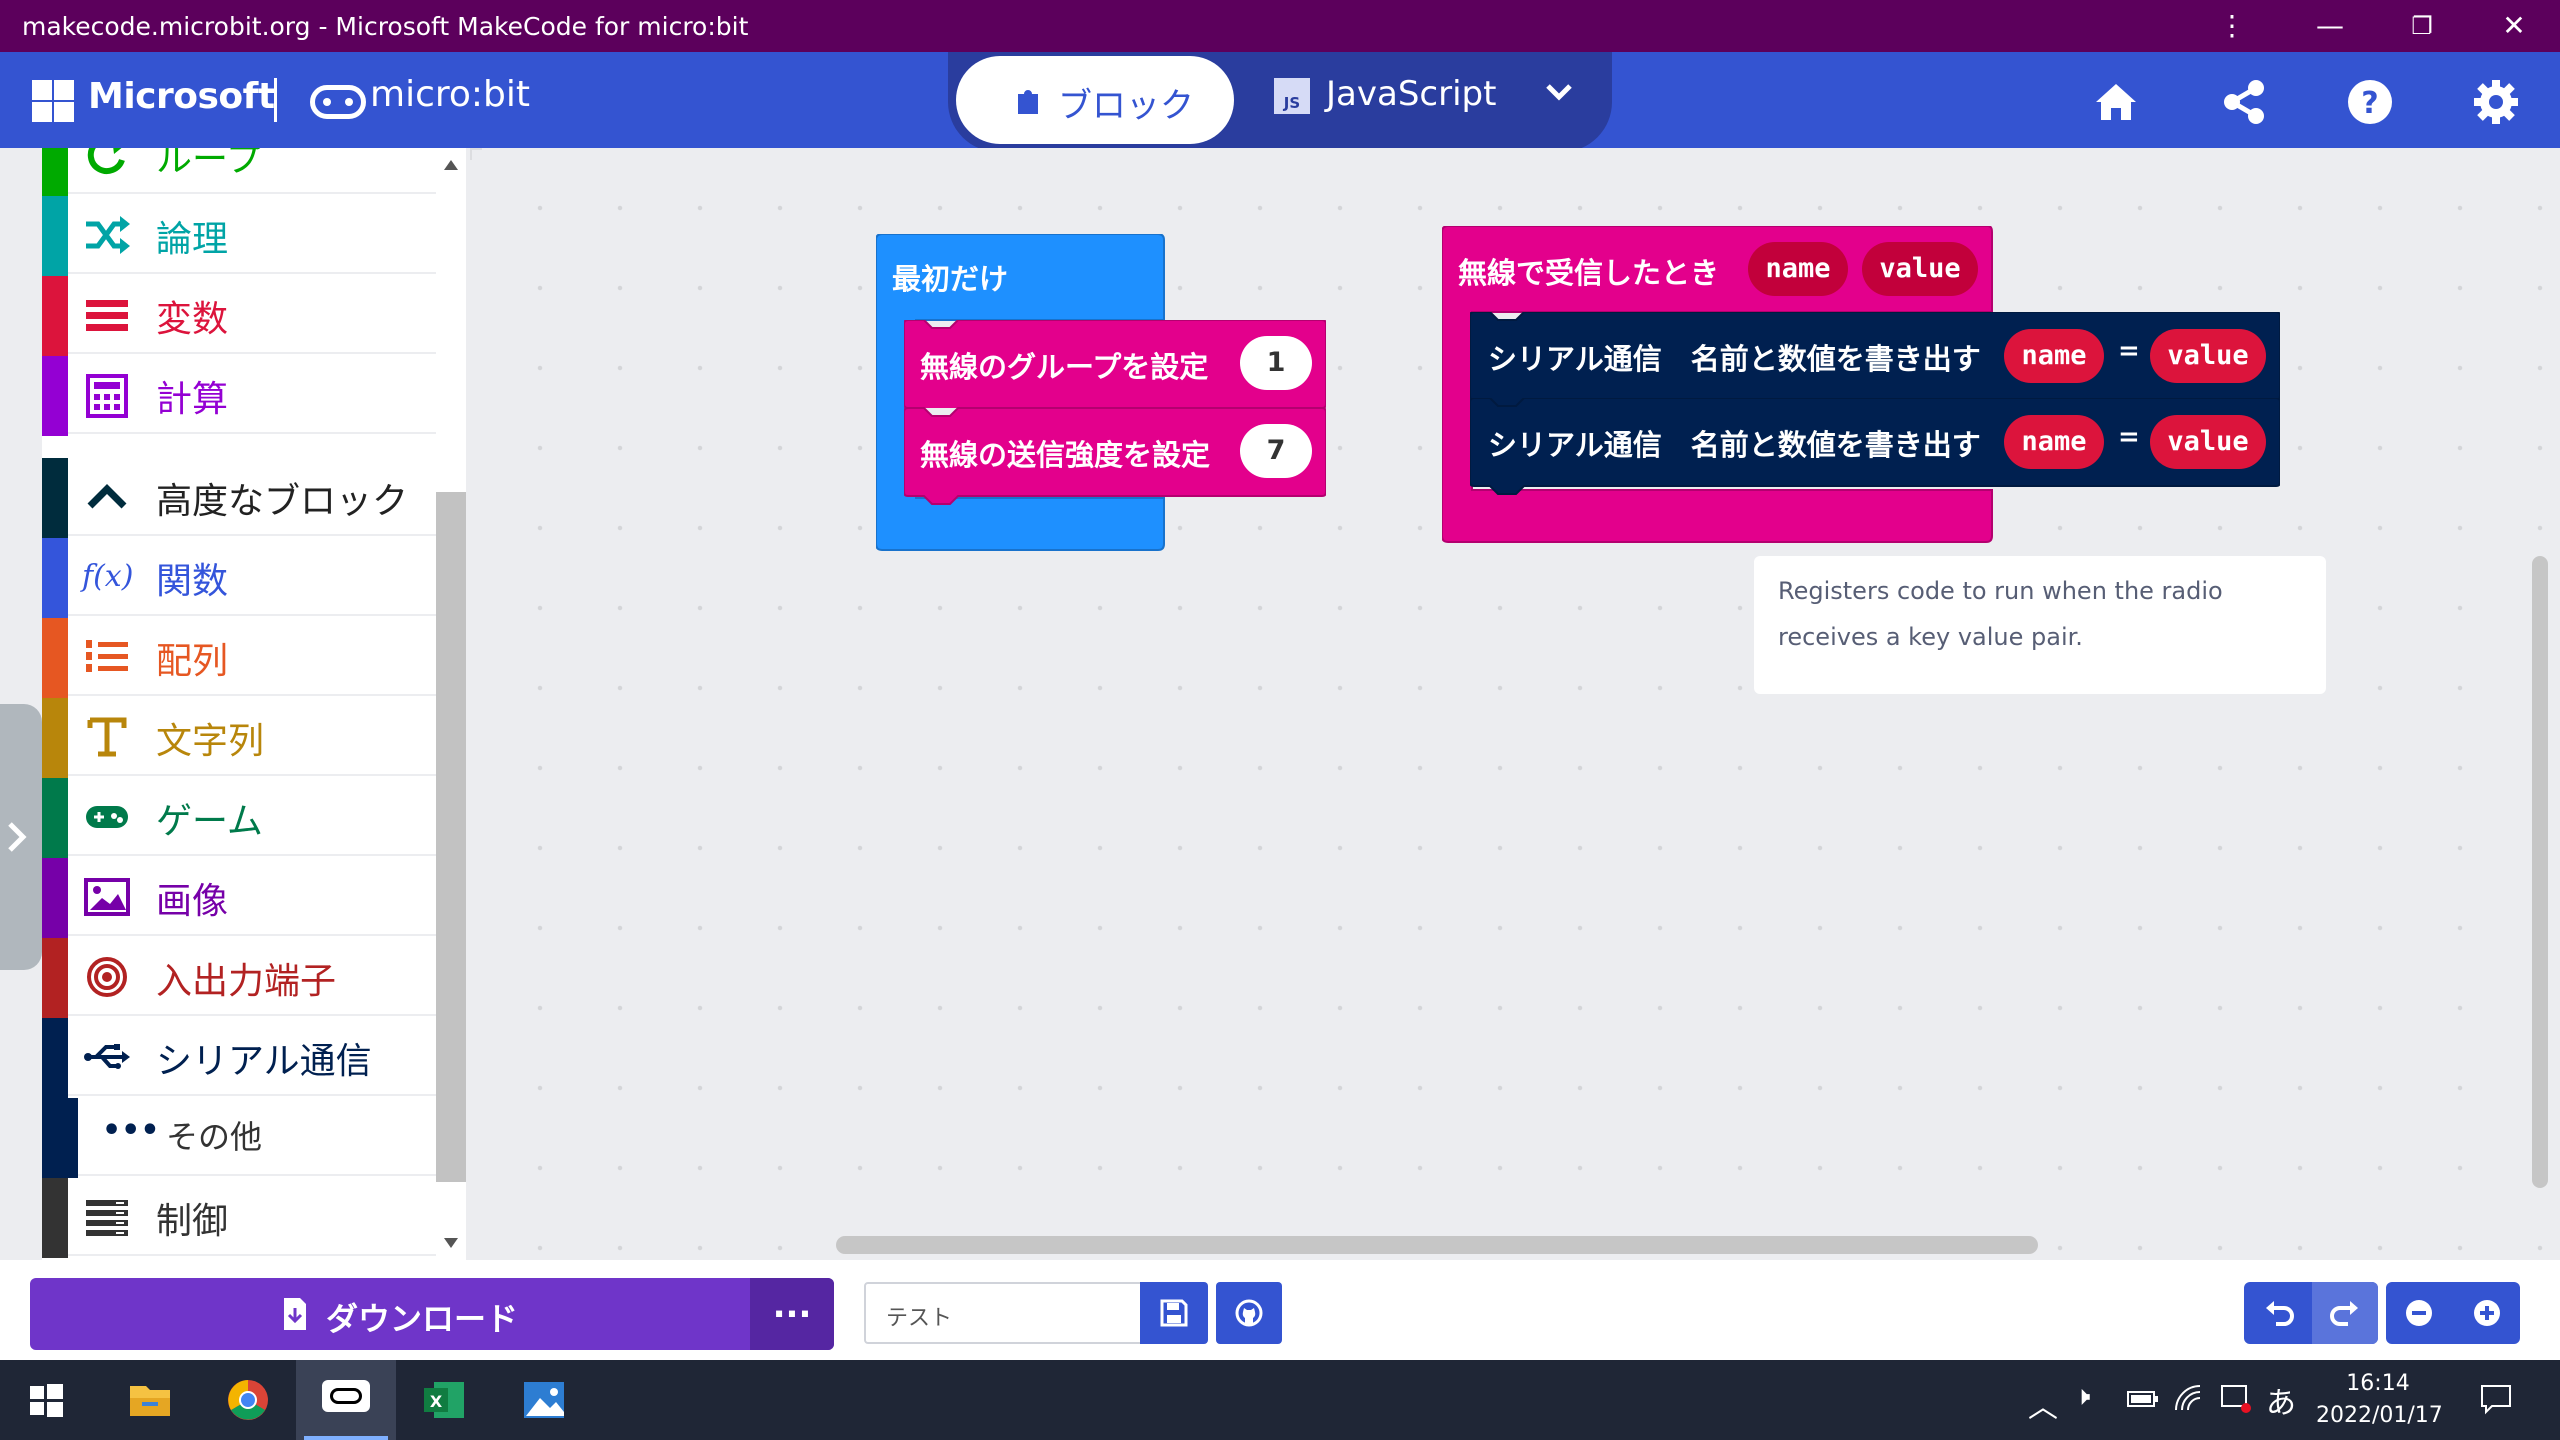  Describe the element at coordinates (239, 578) in the screenshot. I see `category-functions: f(x) 関数` at that location.